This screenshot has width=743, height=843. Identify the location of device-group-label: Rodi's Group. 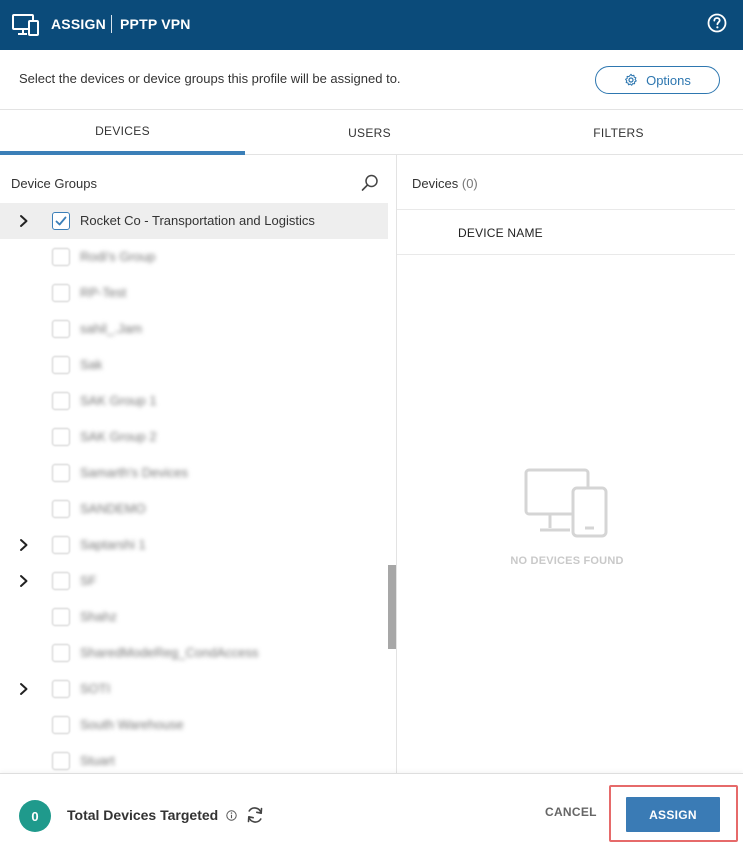
(118, 256).